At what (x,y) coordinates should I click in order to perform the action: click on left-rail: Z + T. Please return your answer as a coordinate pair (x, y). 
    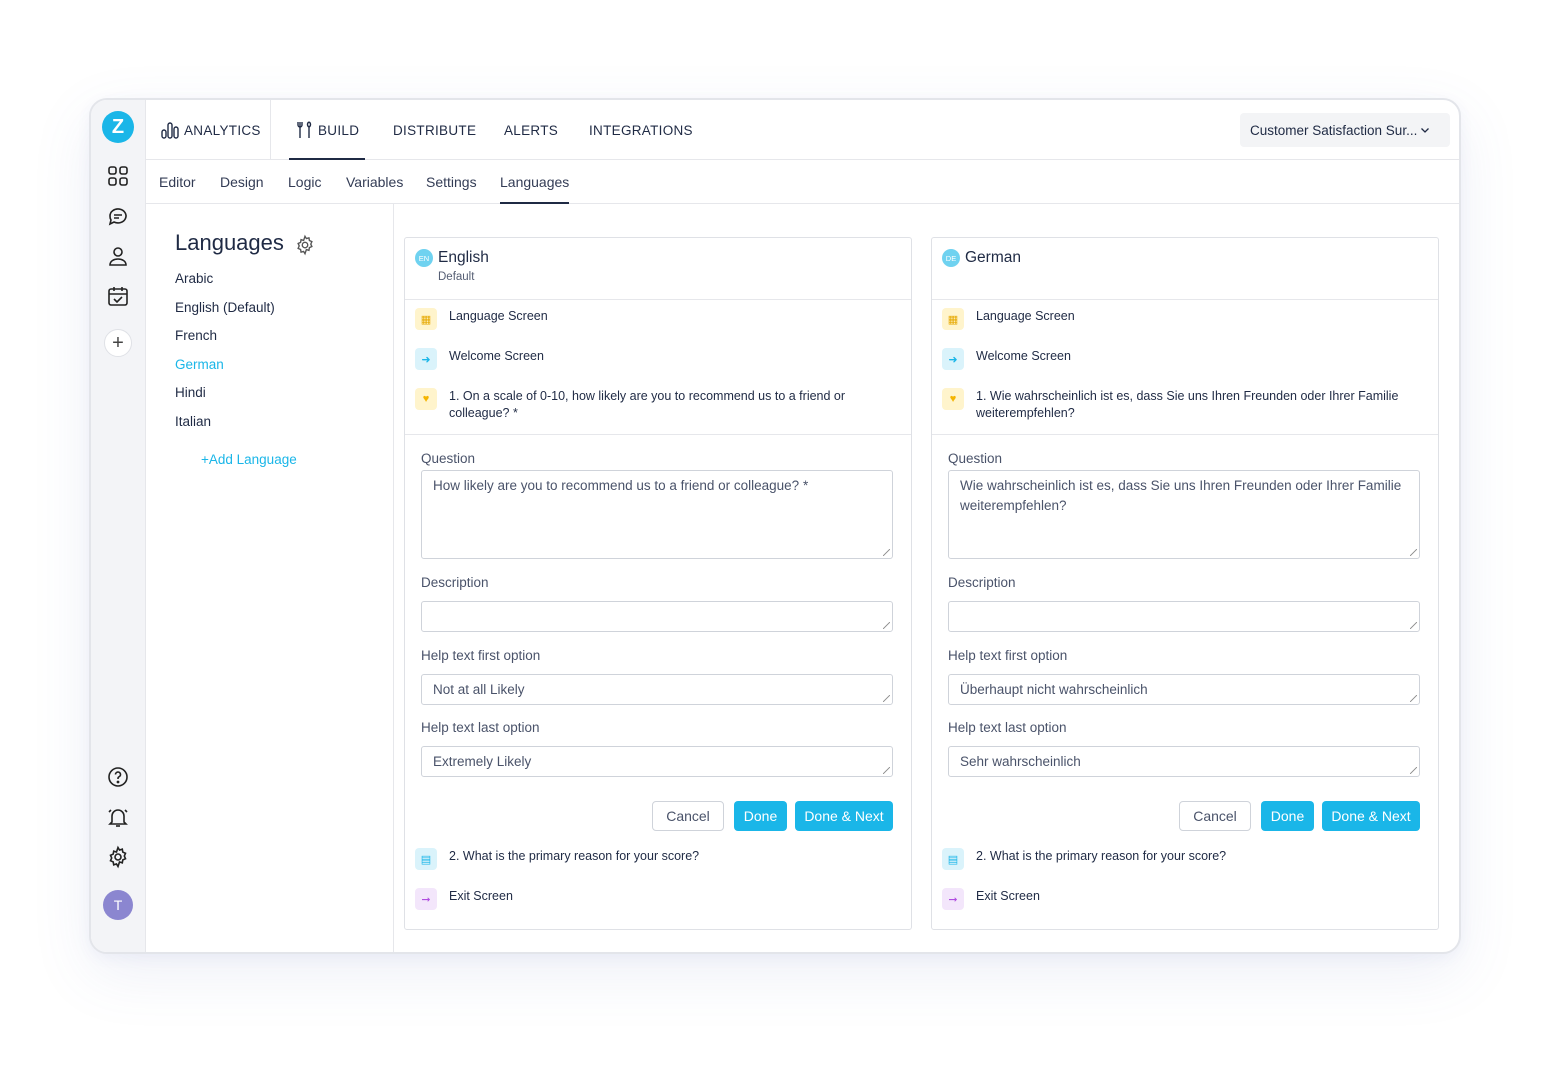
    Looking at the image, I should click on (118, 526).